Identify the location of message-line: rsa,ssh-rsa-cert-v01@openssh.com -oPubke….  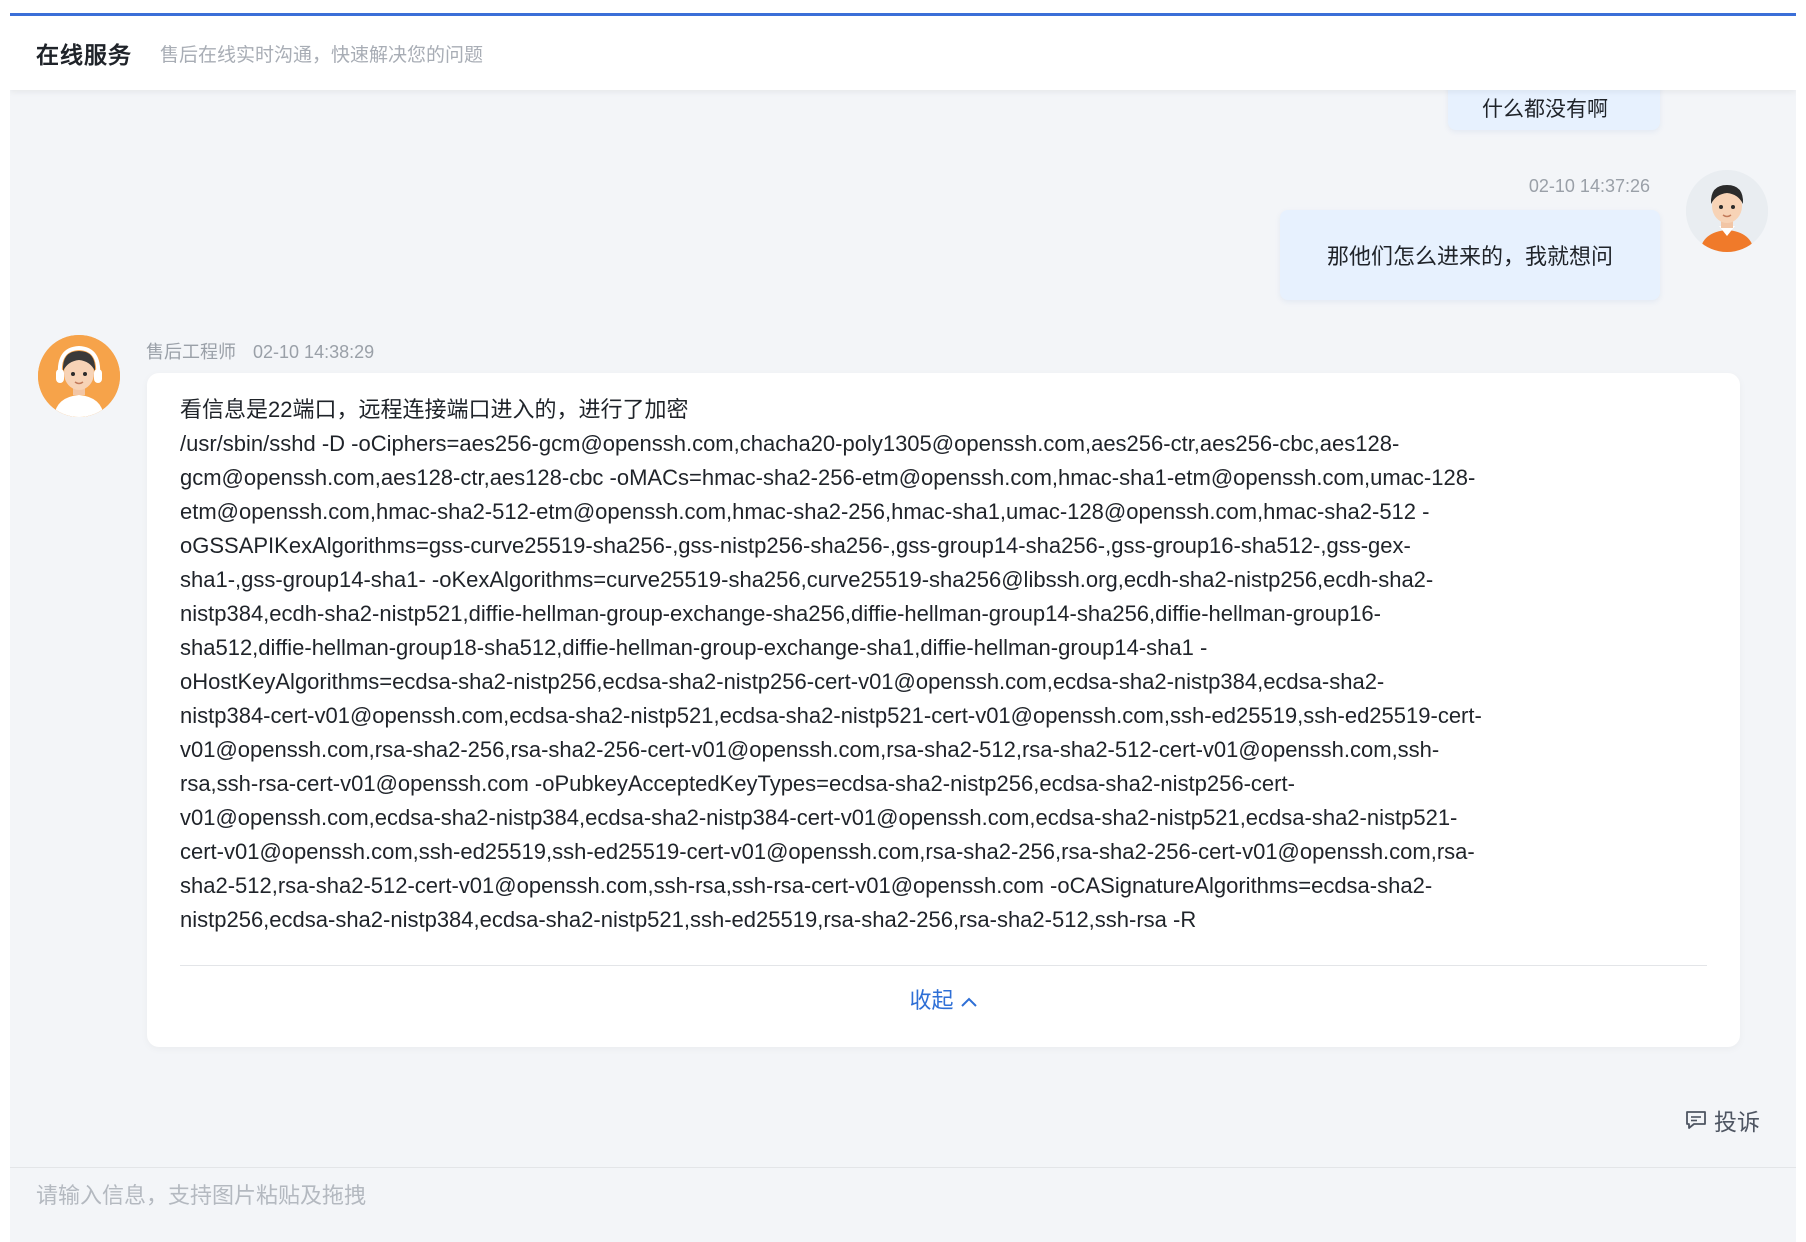
(737, 783).